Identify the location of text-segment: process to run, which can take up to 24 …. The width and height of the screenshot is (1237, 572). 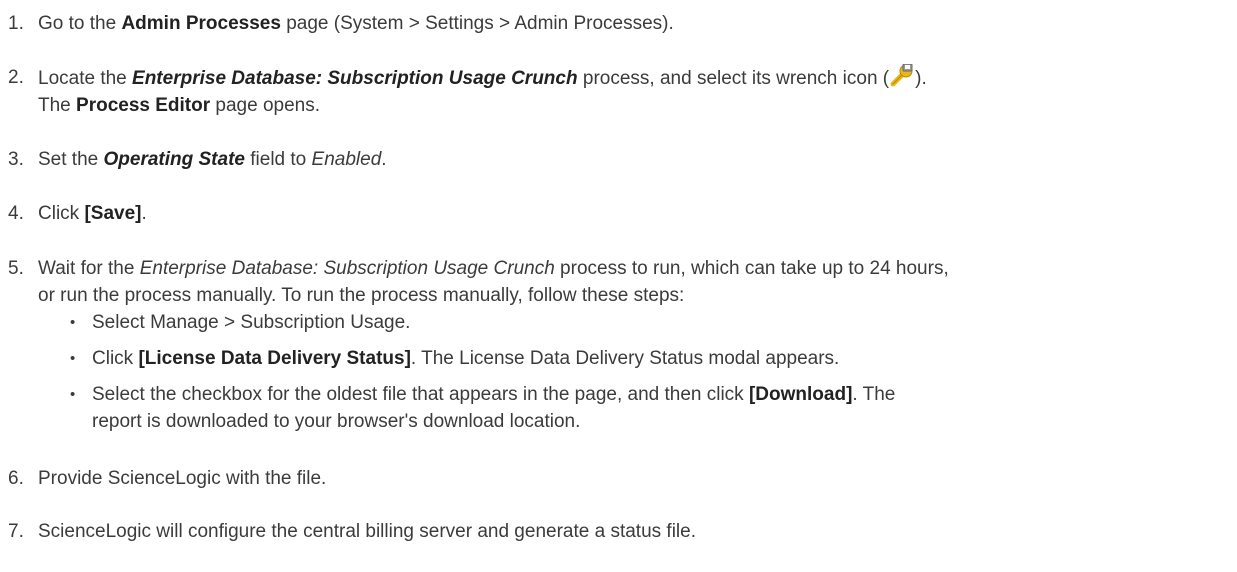
(751, 268).